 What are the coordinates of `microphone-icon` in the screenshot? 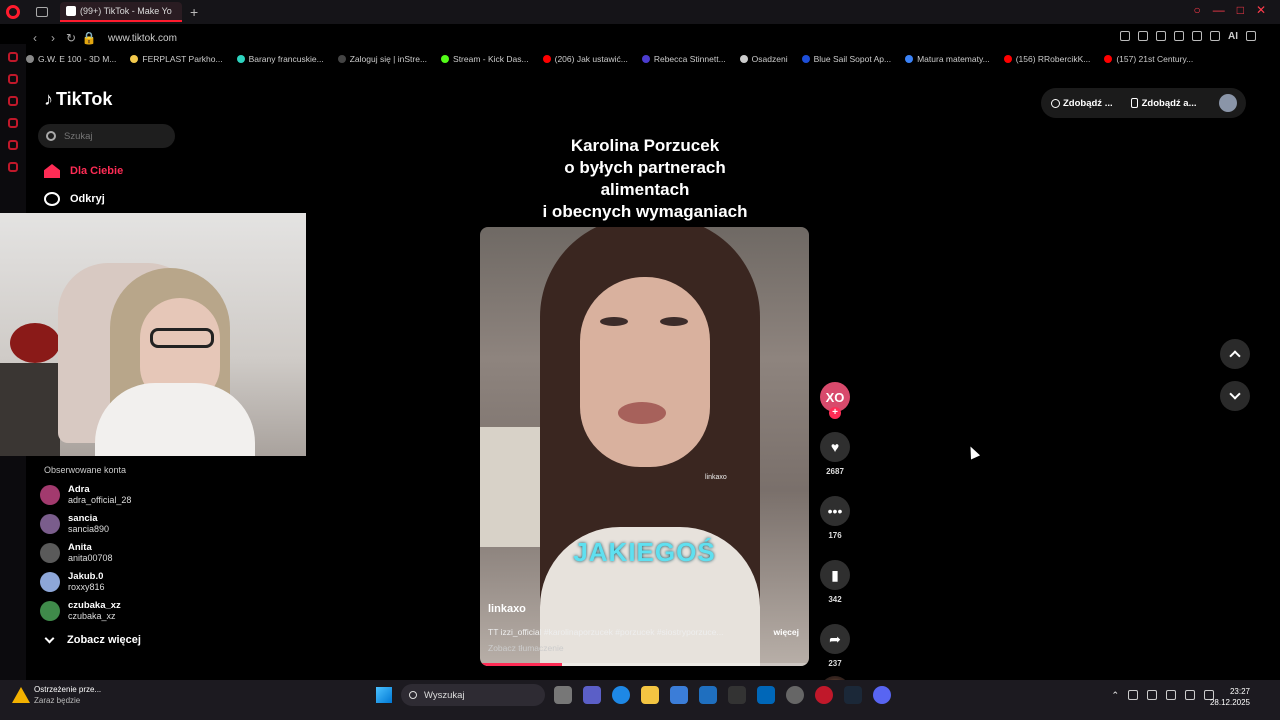 It's located at (1171, 695).